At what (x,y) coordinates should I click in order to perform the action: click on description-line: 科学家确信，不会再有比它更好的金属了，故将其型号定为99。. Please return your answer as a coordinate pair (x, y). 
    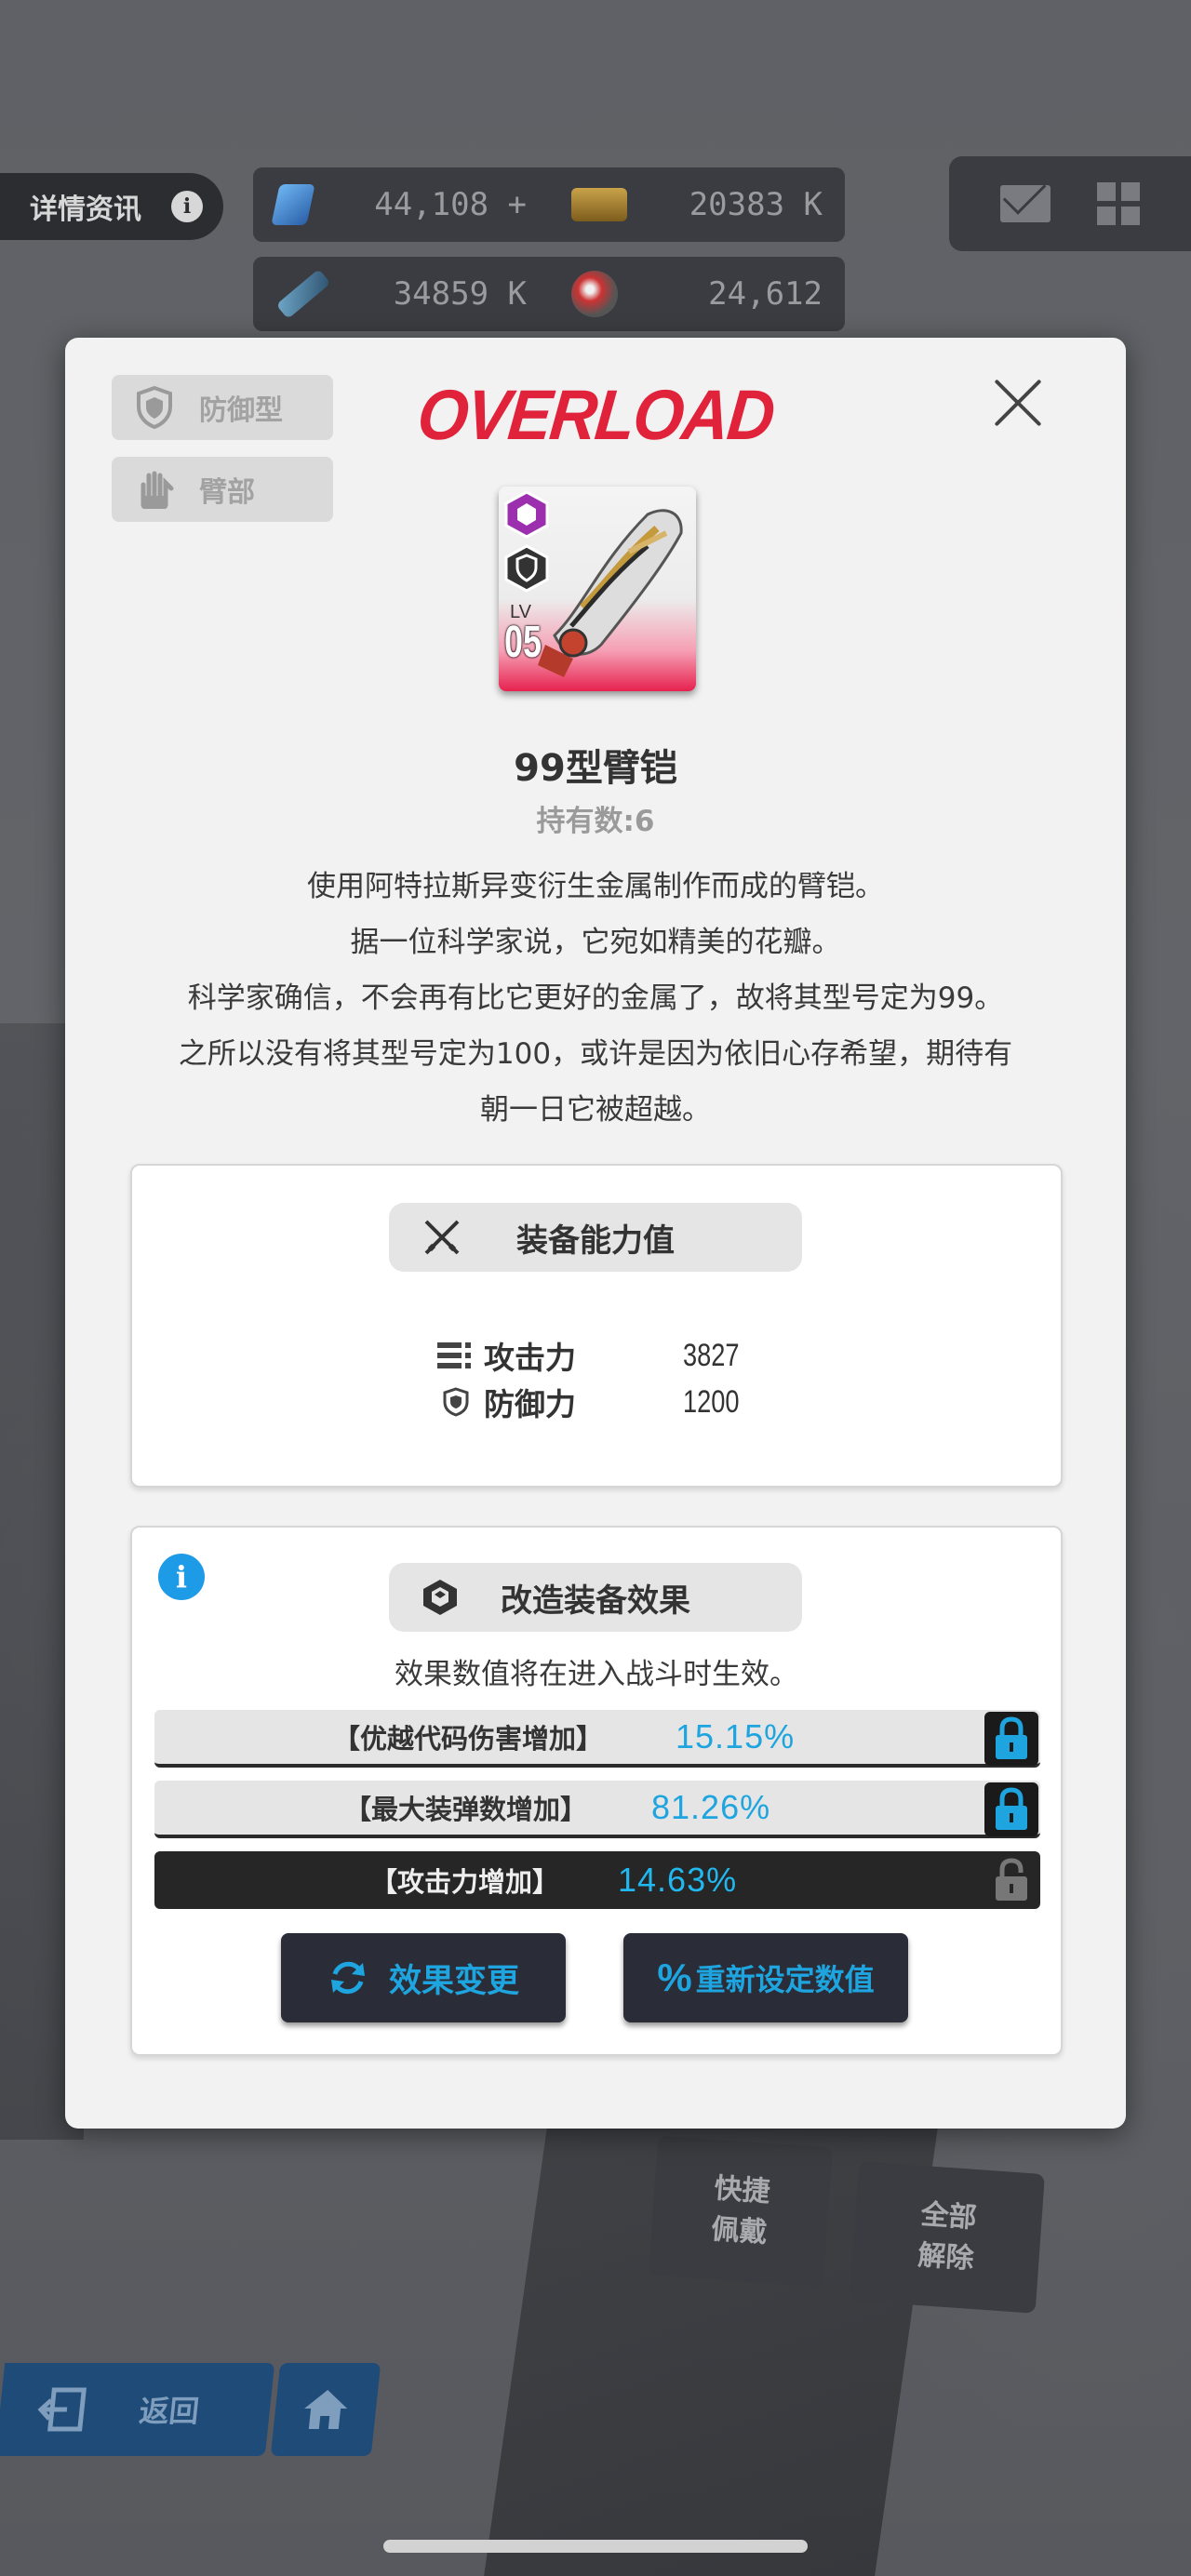
    Looking at the image, I should click on (595, 998).